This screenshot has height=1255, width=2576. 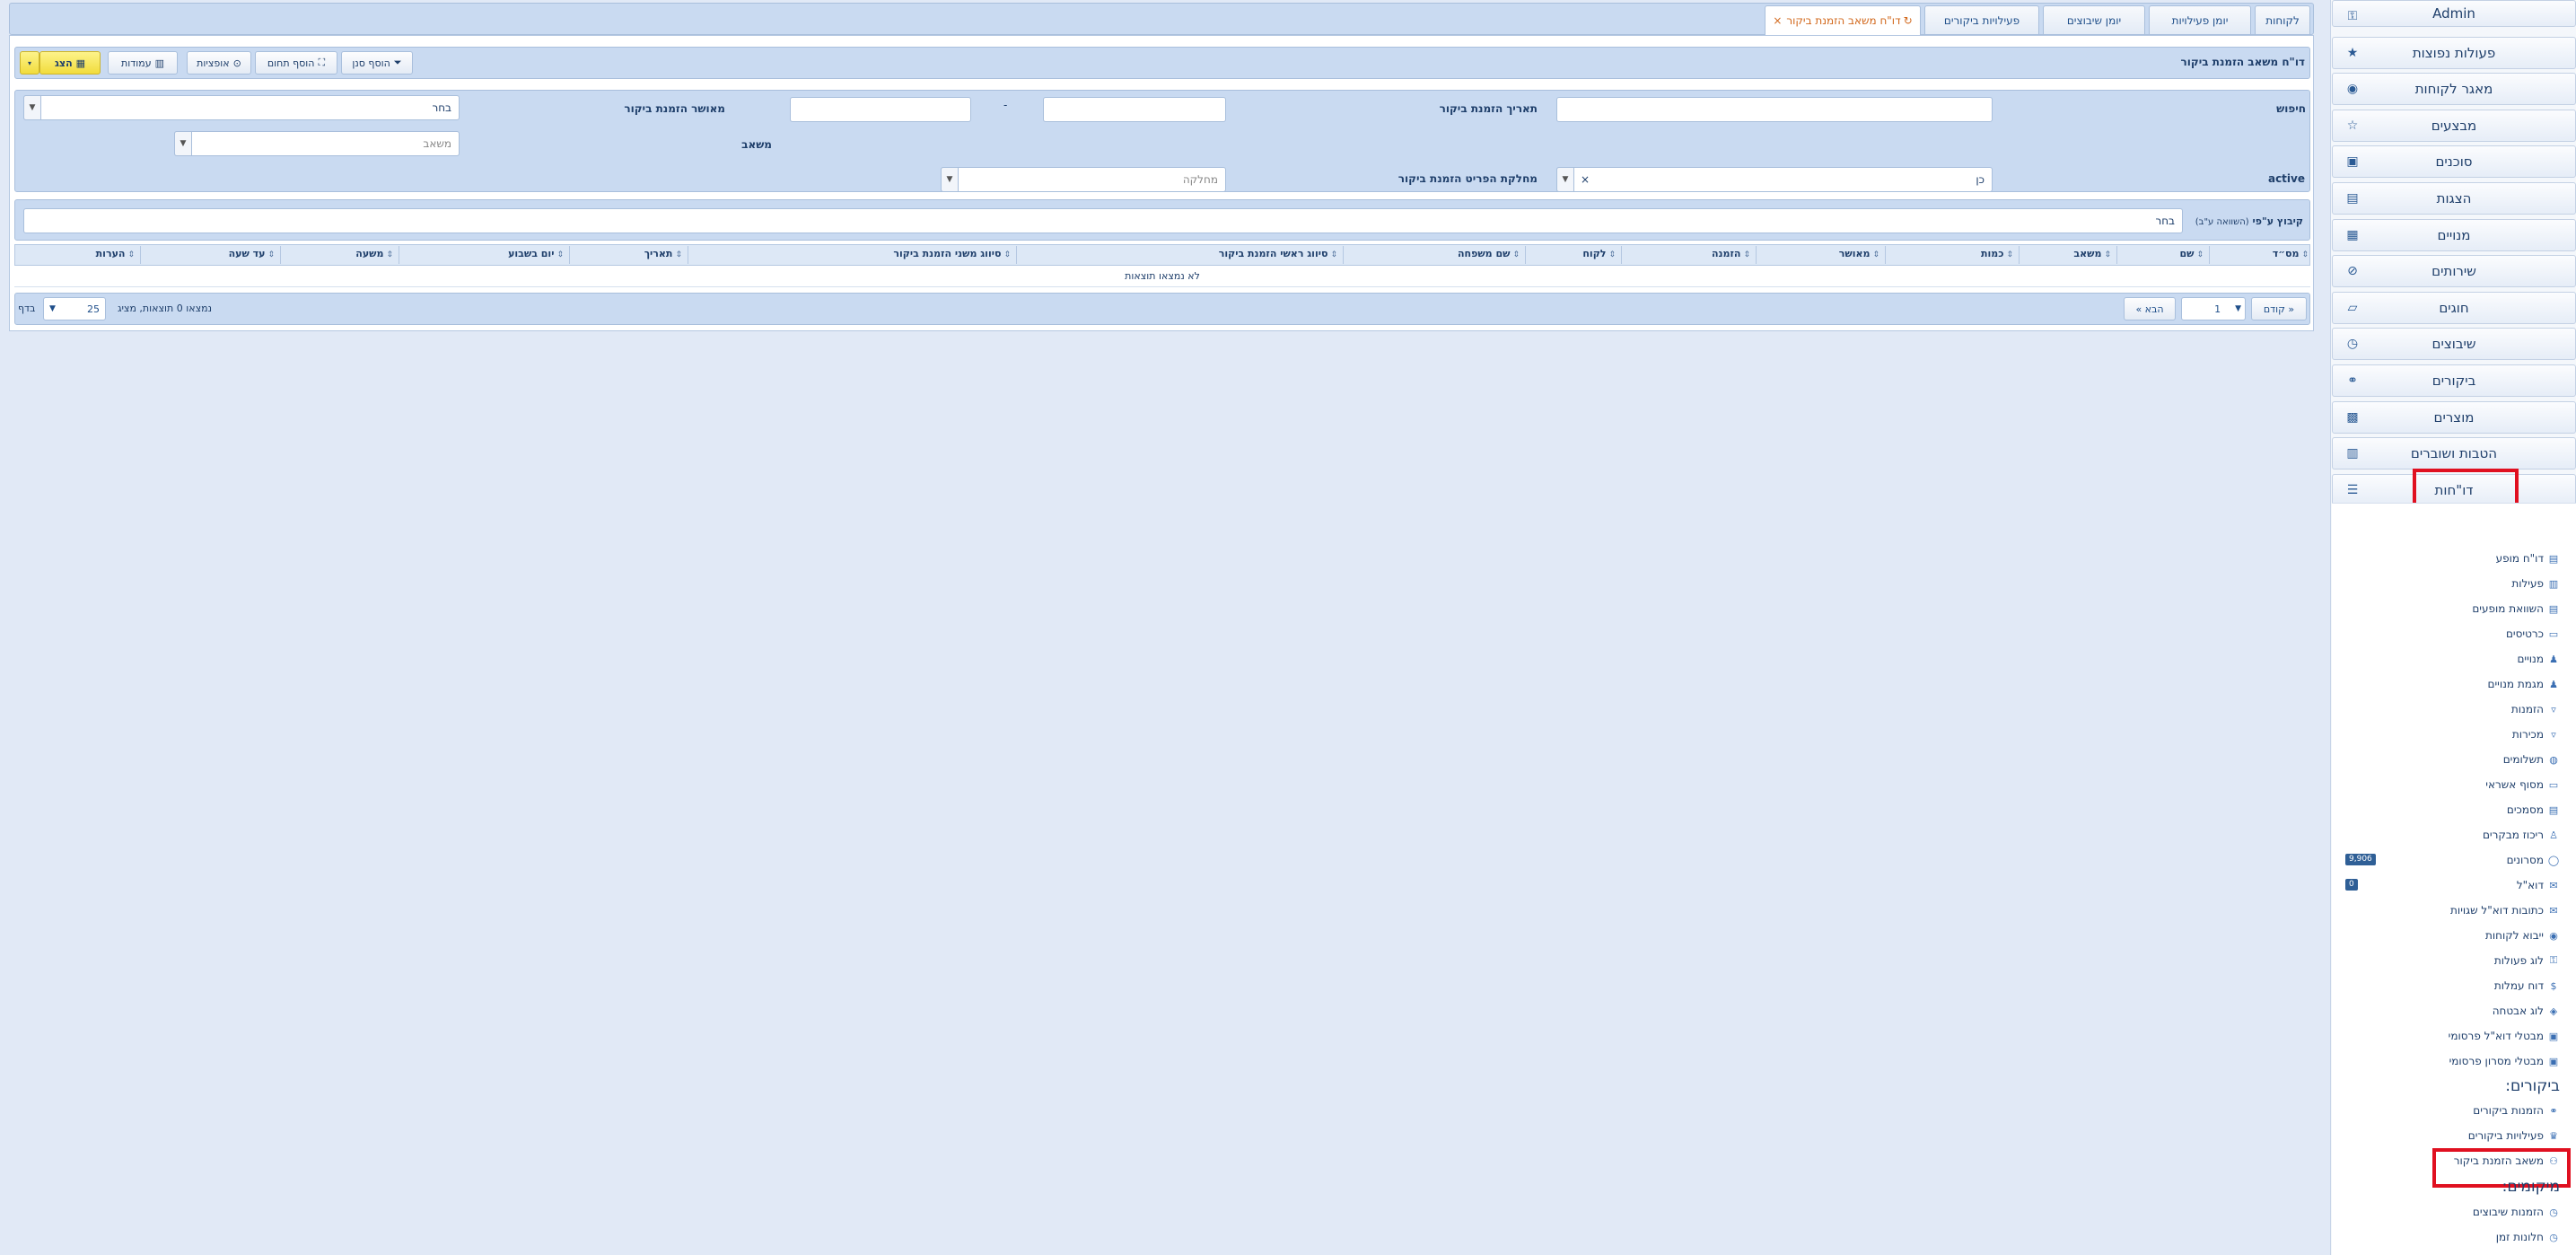 What do you see at coordinates (1103, 220) in the screenshot?
I see `grouping-select: בחר` at bounding box center [1103, 220].